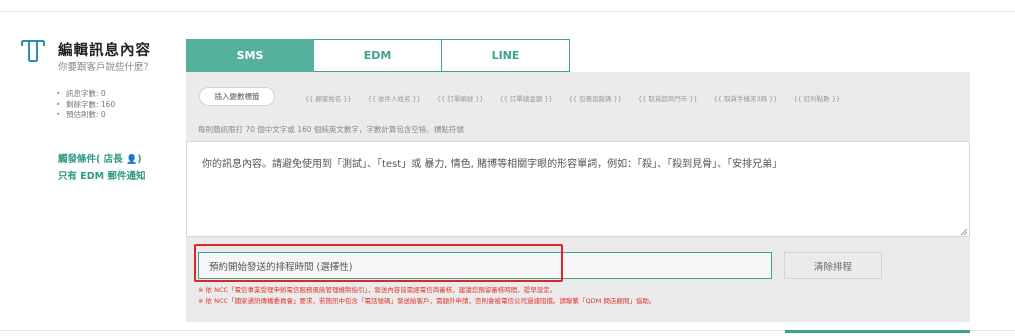 The height and width of the screenshot is (336, 1015). What do you see at coordinates (237, 96) in the screenshot?
I see `insert-variable-button: 插入變數標籤` at bounding box center [237, 96].